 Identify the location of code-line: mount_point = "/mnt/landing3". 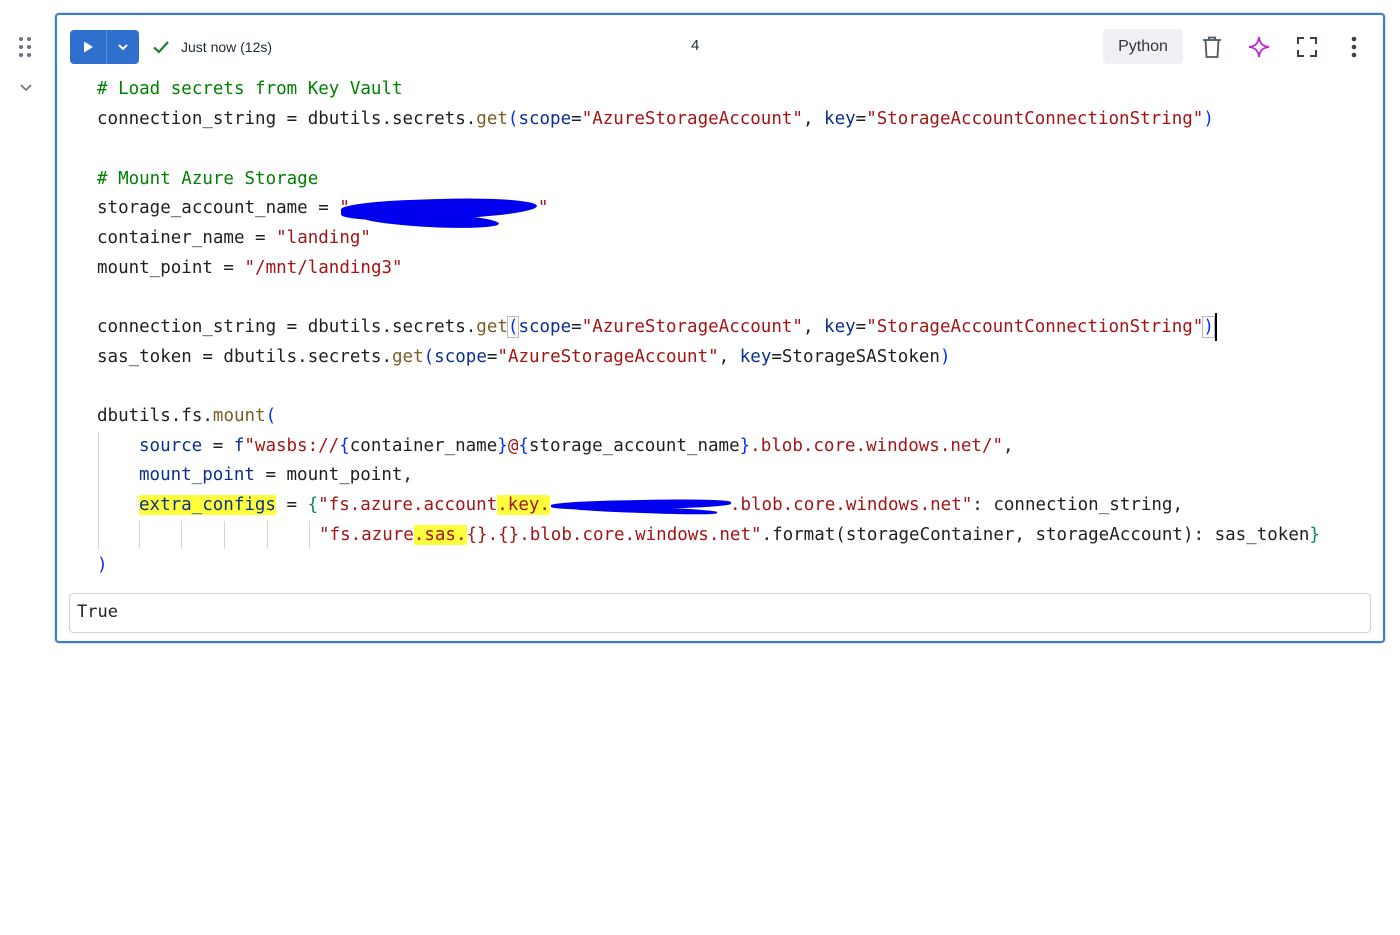
(250, 268).